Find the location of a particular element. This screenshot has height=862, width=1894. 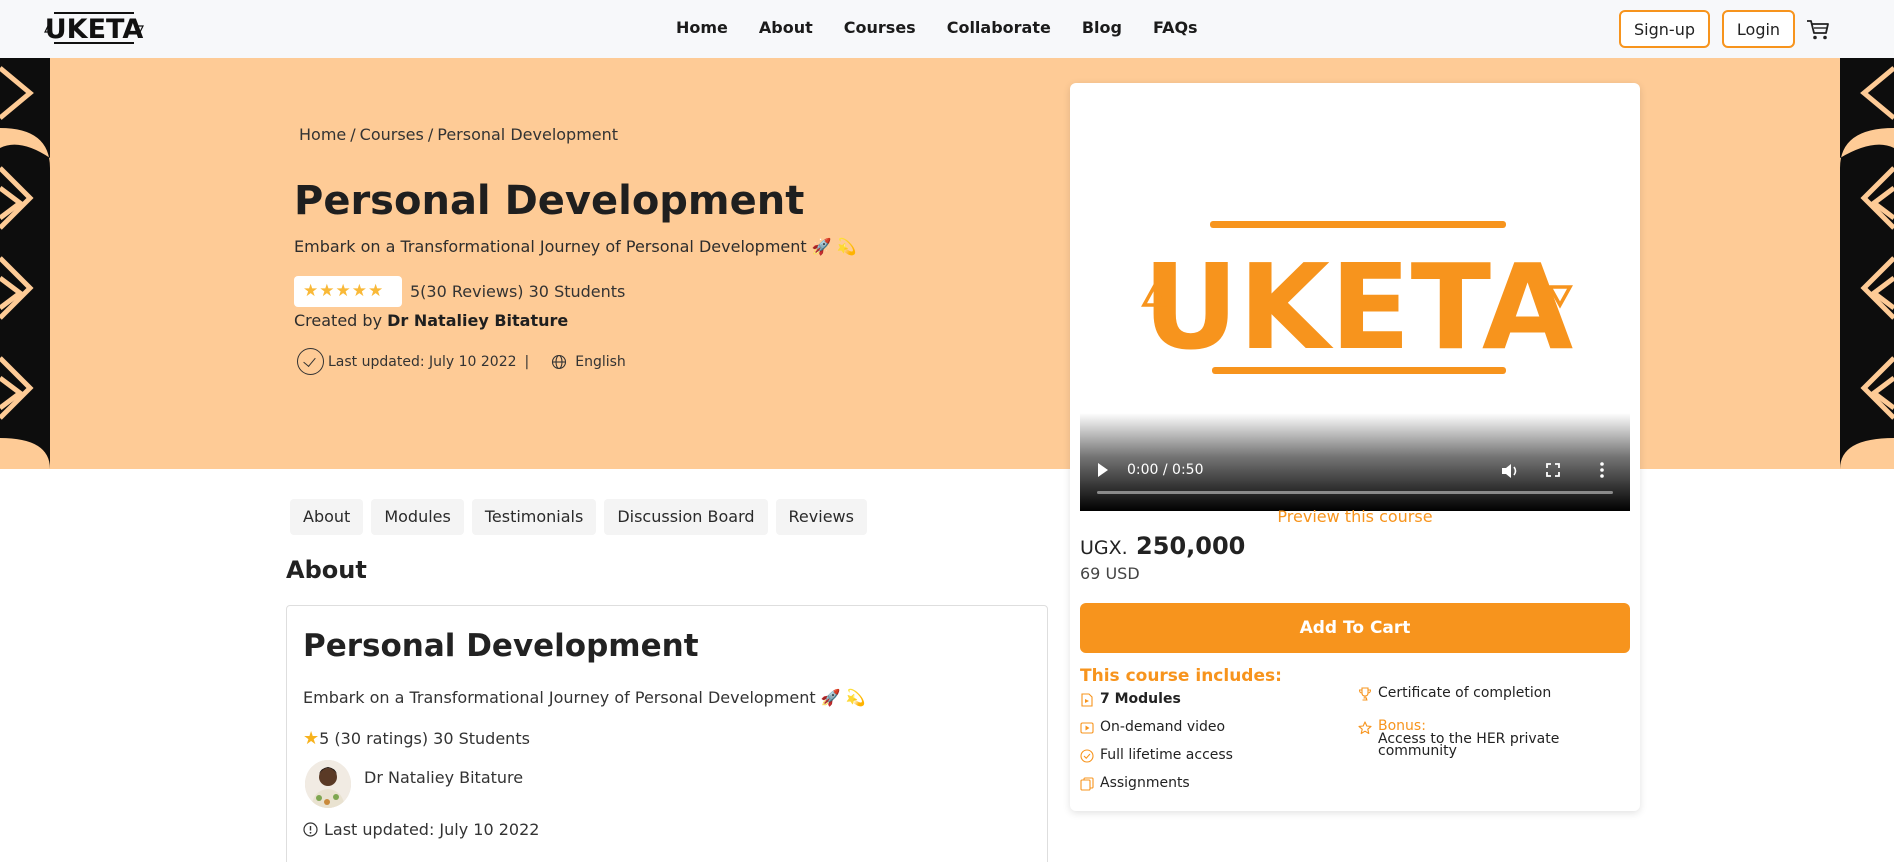

star-rating-icon: ★★★★★ is located at coordinates (344, 291).